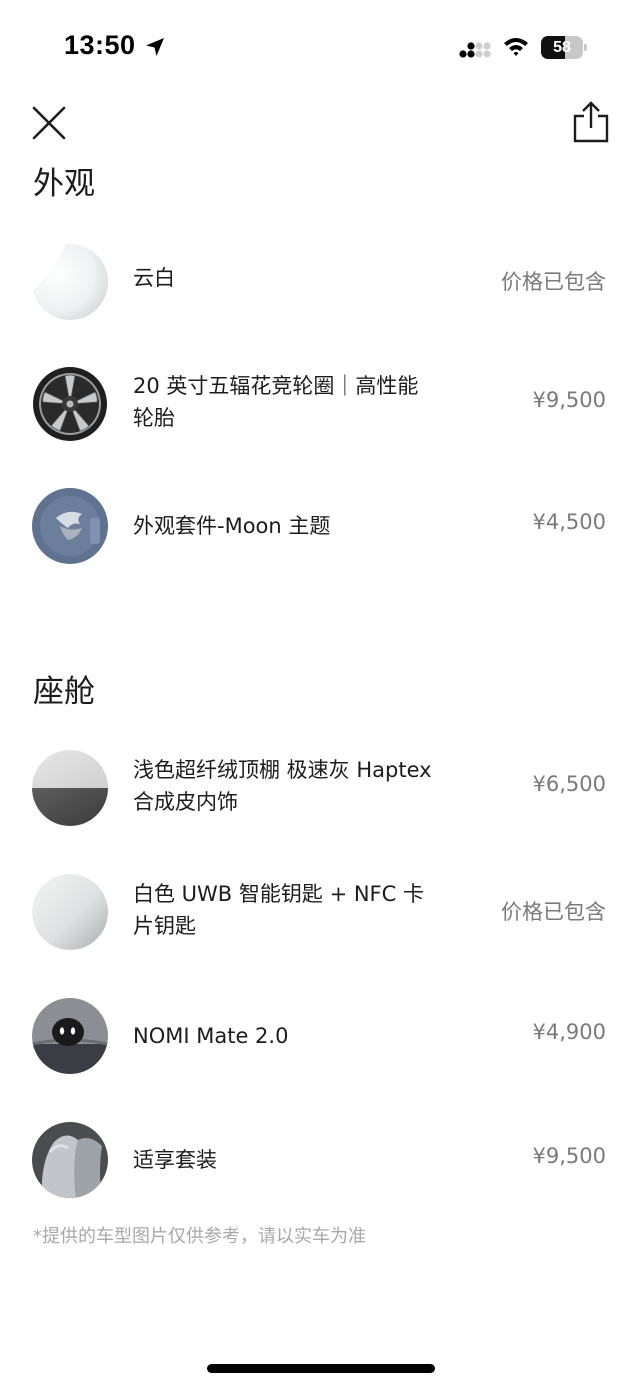  Describe the element at coordinates (175, 1160) in the screenshot. I see `item-name: 适享套装` at that location.